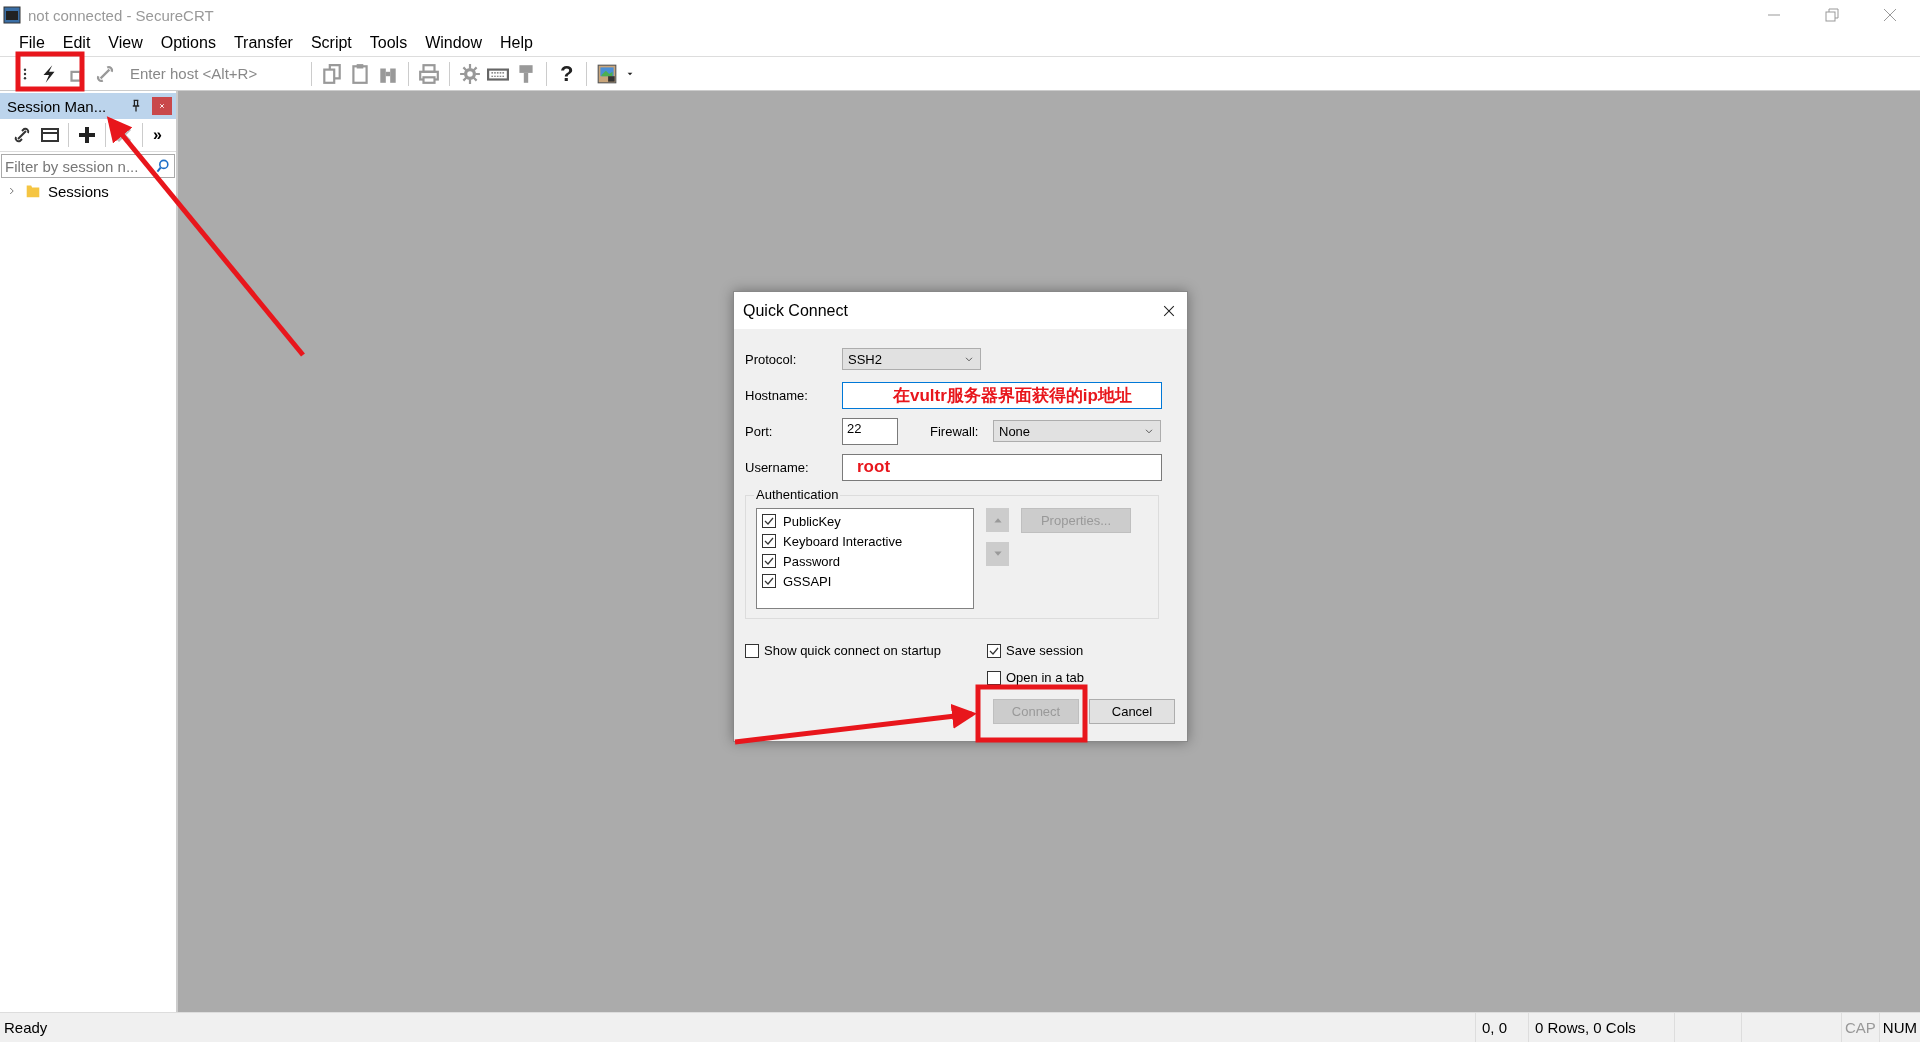 The height and width of the screenshot is (1042, 1920). I want to click on hostname-field: 在vultr服务器界面获得的ip地址, so click(1002, 395).